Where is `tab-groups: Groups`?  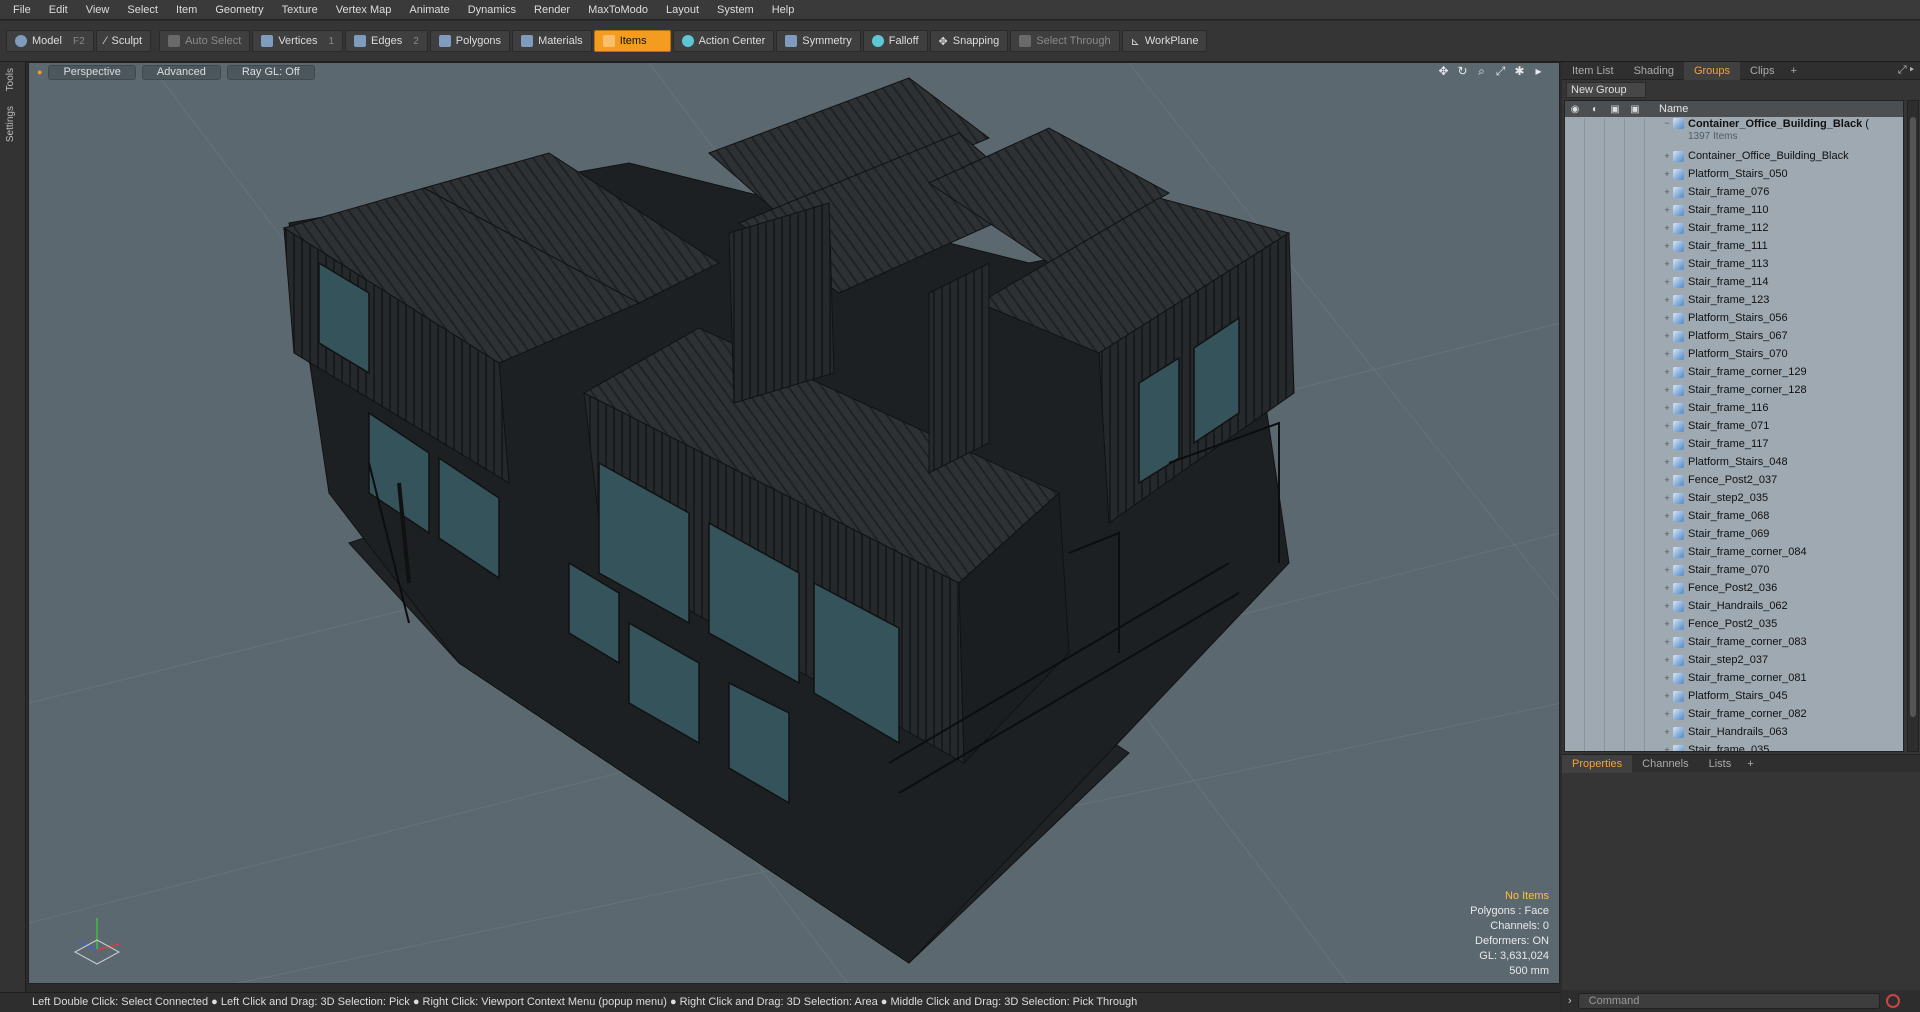
tab-groups: Groups is located at coordinates (1712, 70).